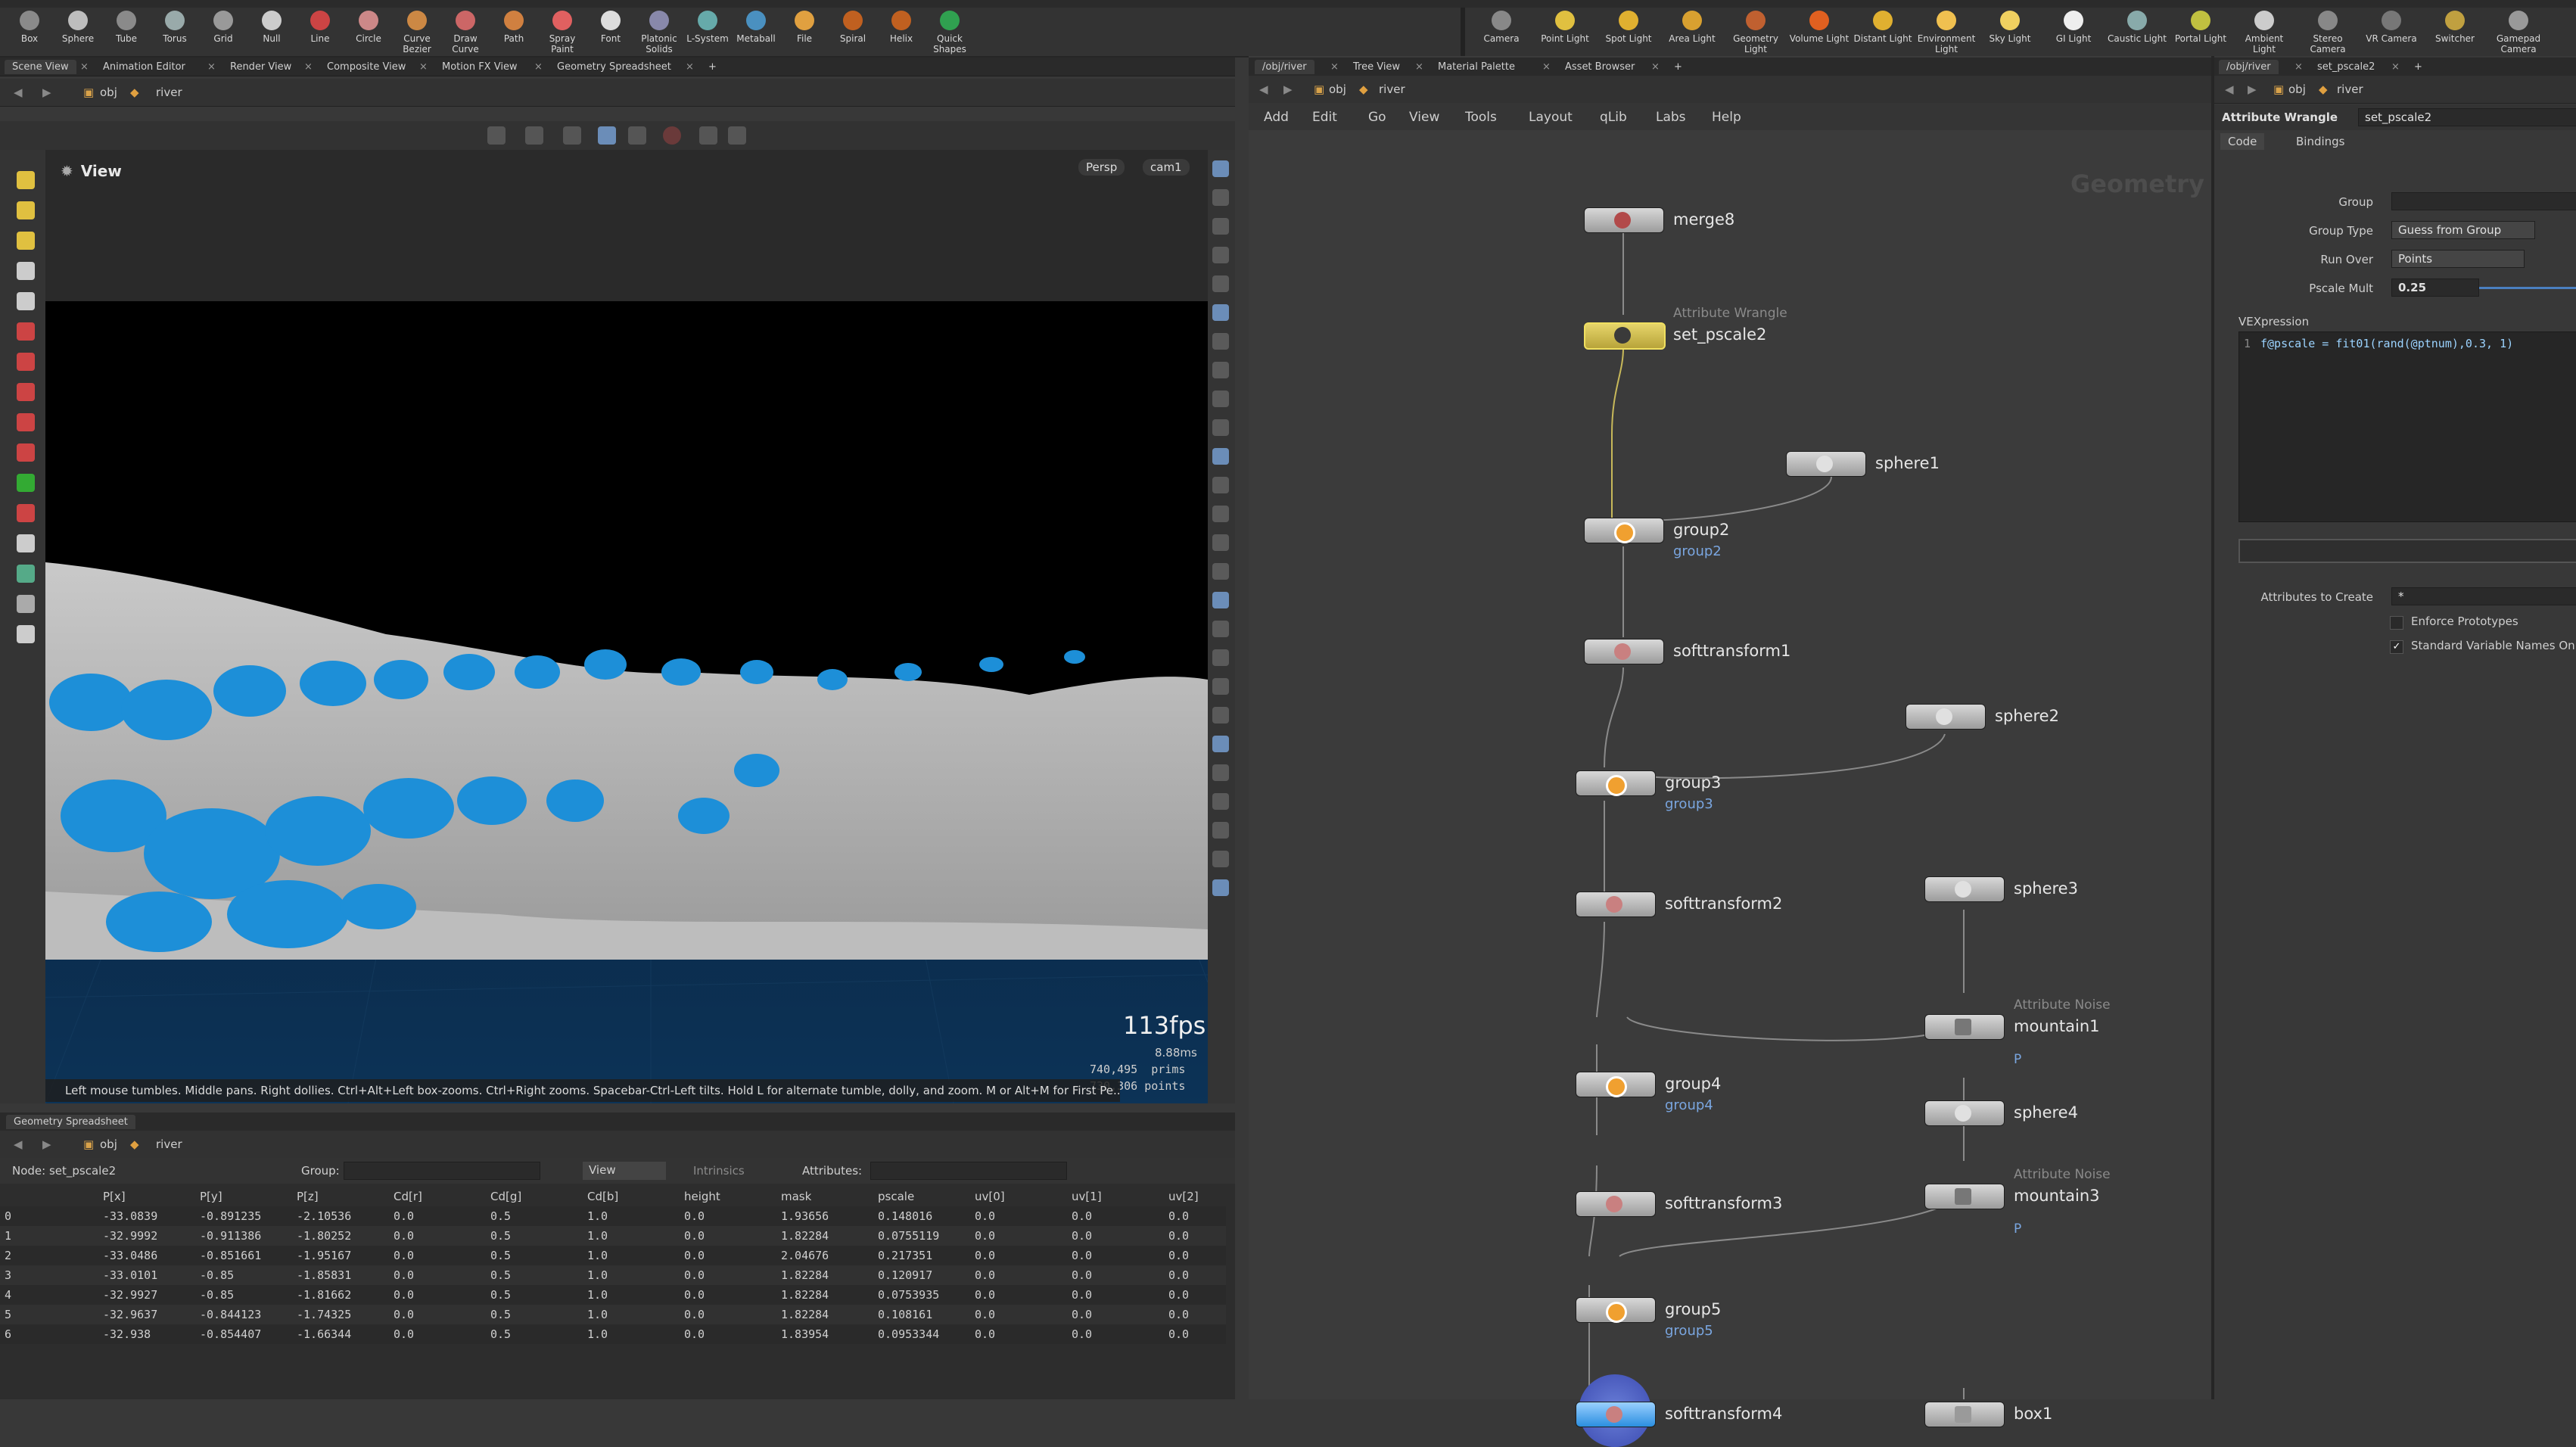 The image size is (2576, 1447). Describe the element at coordinates (1628, 27) in the screenshot. I see `shelf-tool-spot-light: Spot Light` at that location.